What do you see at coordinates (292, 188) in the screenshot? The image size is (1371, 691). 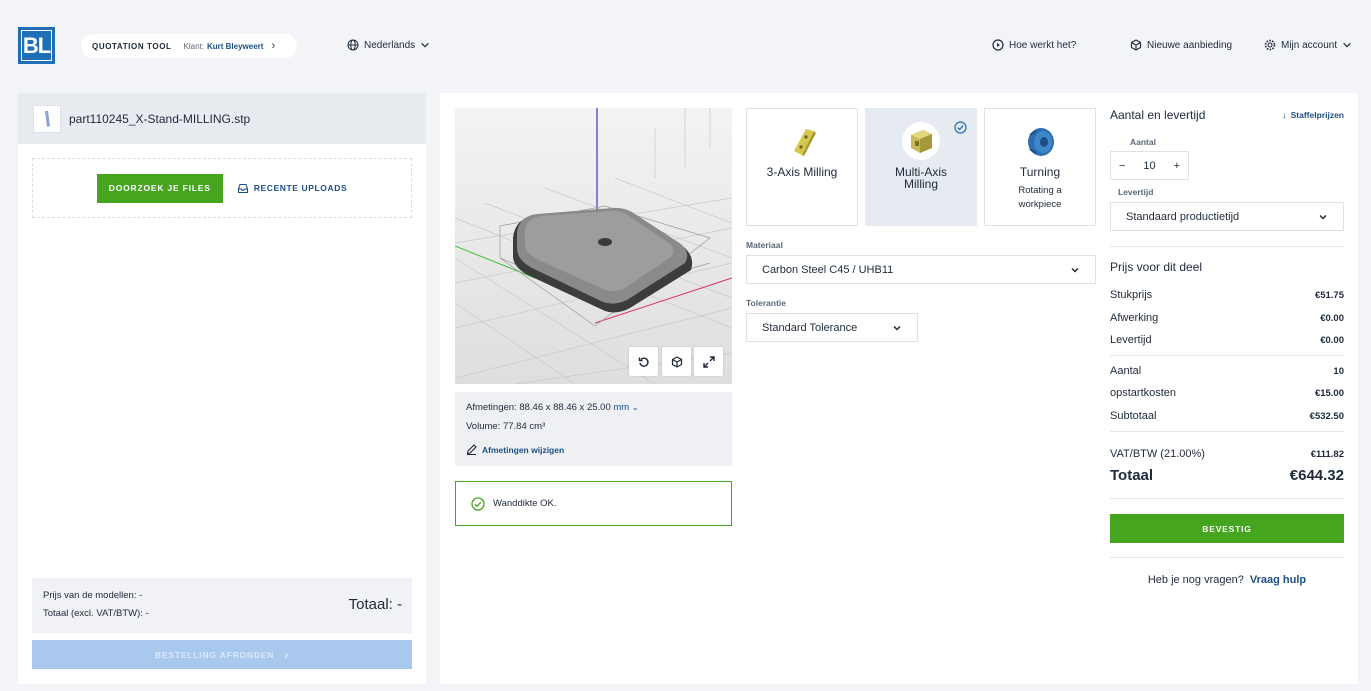 I see `recent-uploads-link: RECENTE UPLOADS` at bounding box center [292, 188].